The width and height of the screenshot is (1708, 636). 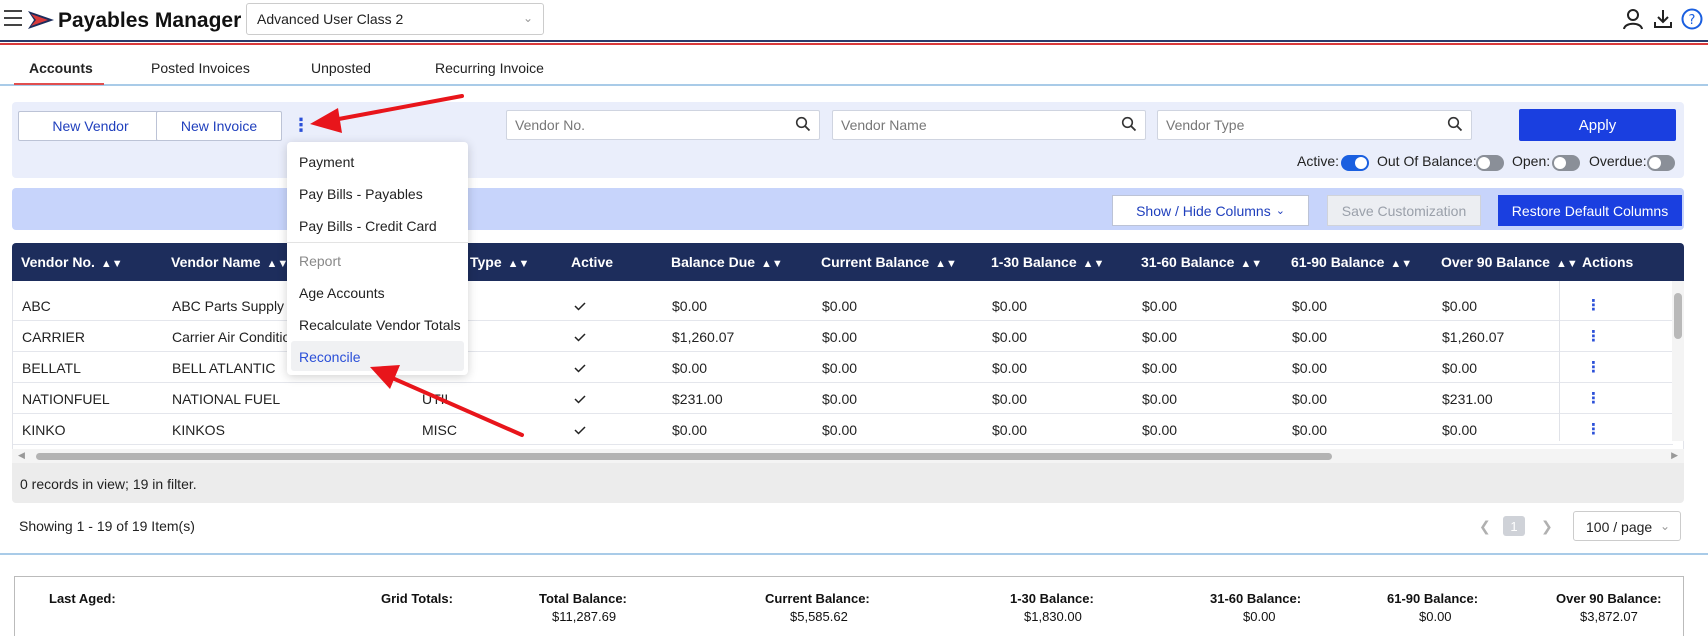 What do you see at coordinates (368, 226) in the screenshot?
I see `menu-item-pay-bills-credit-card: Pay Bills - Credit Card` at bounding box center [368, 226].